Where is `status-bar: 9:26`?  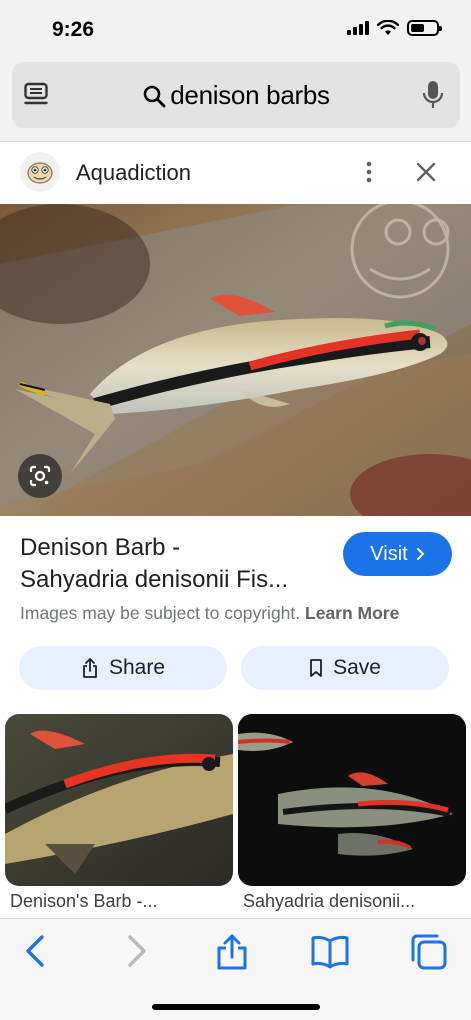 status-bar: 9:26 is located at coordinates (235, 29).